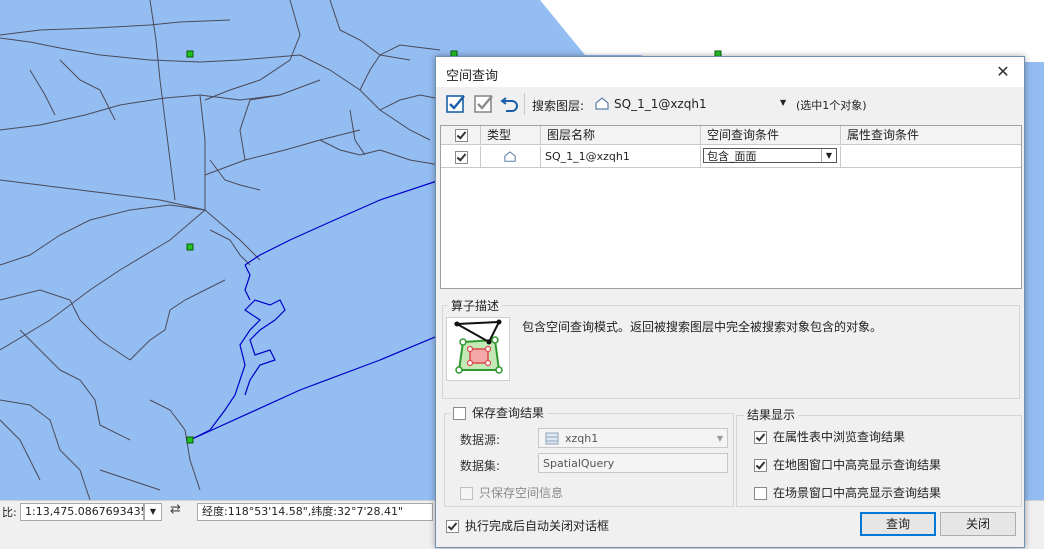 Image resolution: width=1044 pixels, height=549 pixels. Describe the element at coordinates (475, 305) in the screenshot. I see `operator-group-title: 算子描述` at that location.